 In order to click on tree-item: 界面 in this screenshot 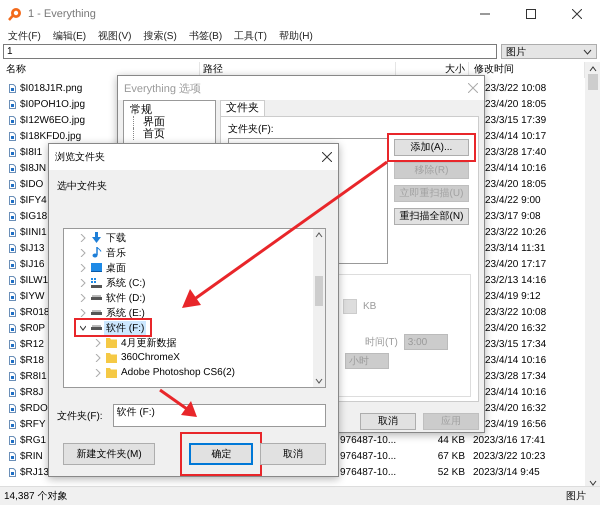, I will do `click(149, 122)`.